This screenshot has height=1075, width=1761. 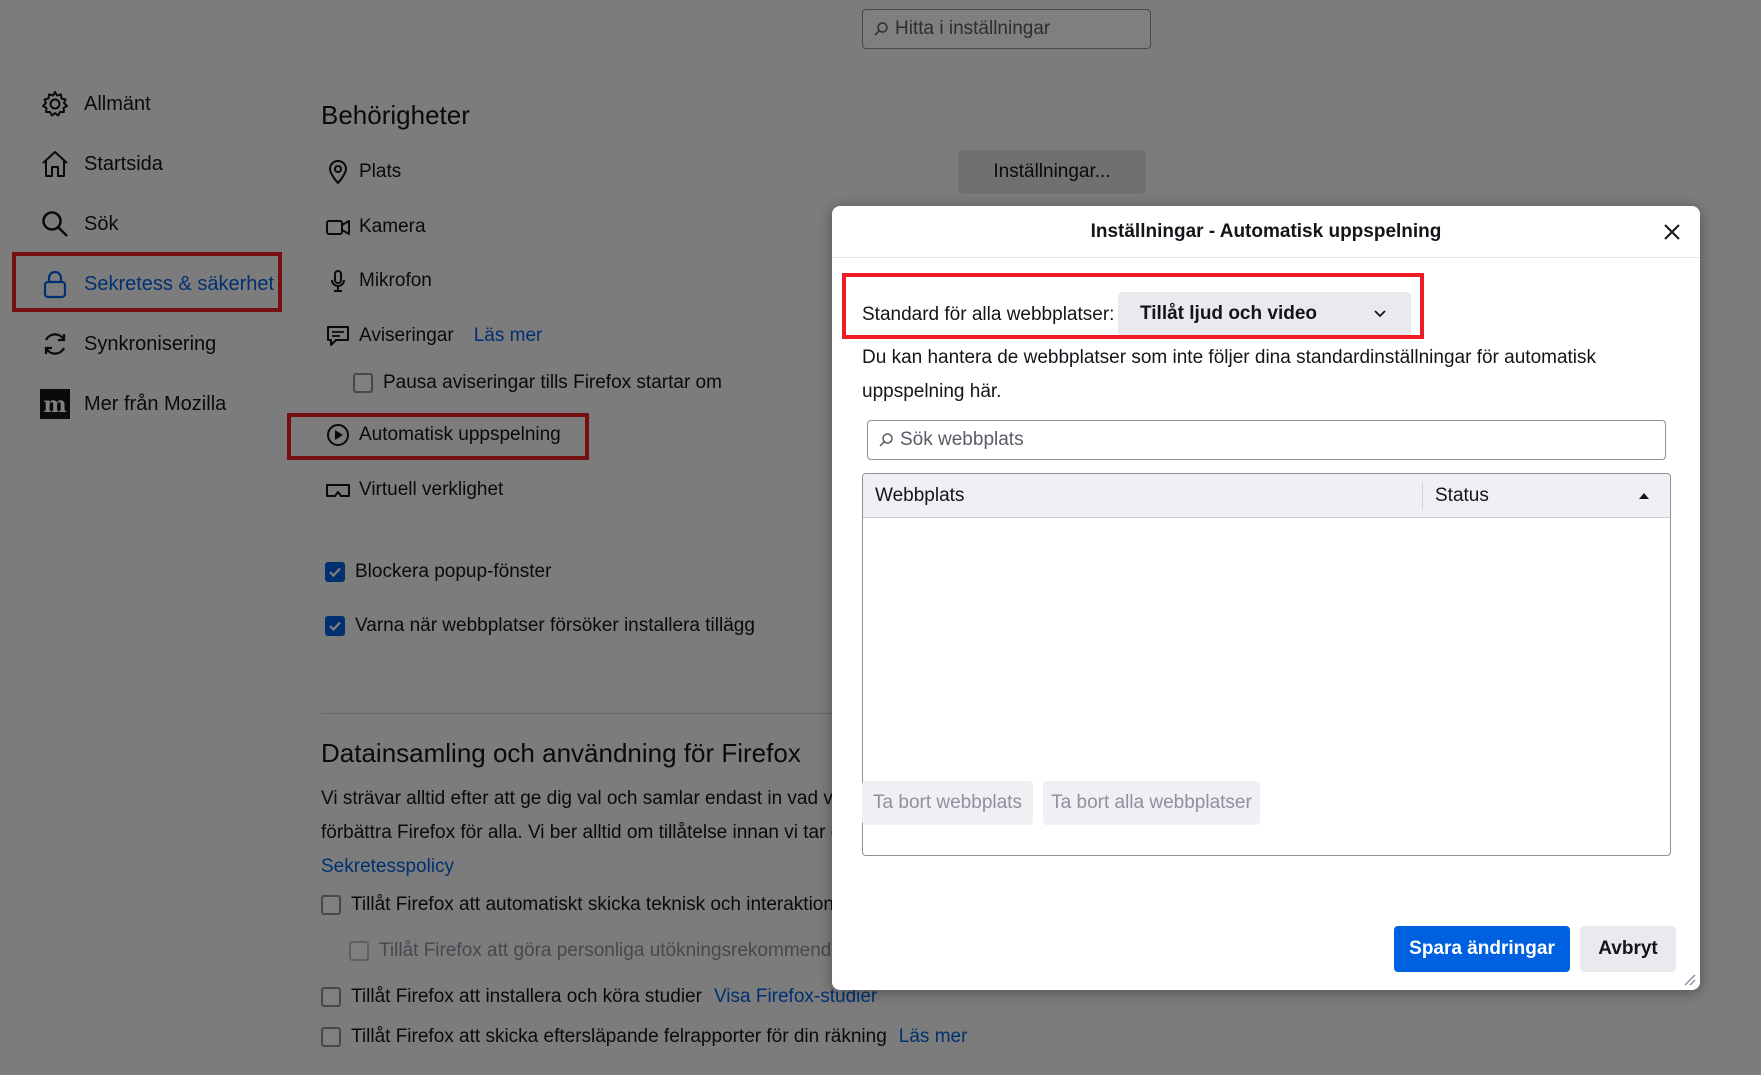 What do you see at coordinates (1644, 495) in the screenshot?
I see `sort-ascending-icon` at bounding box center [1644, 495].